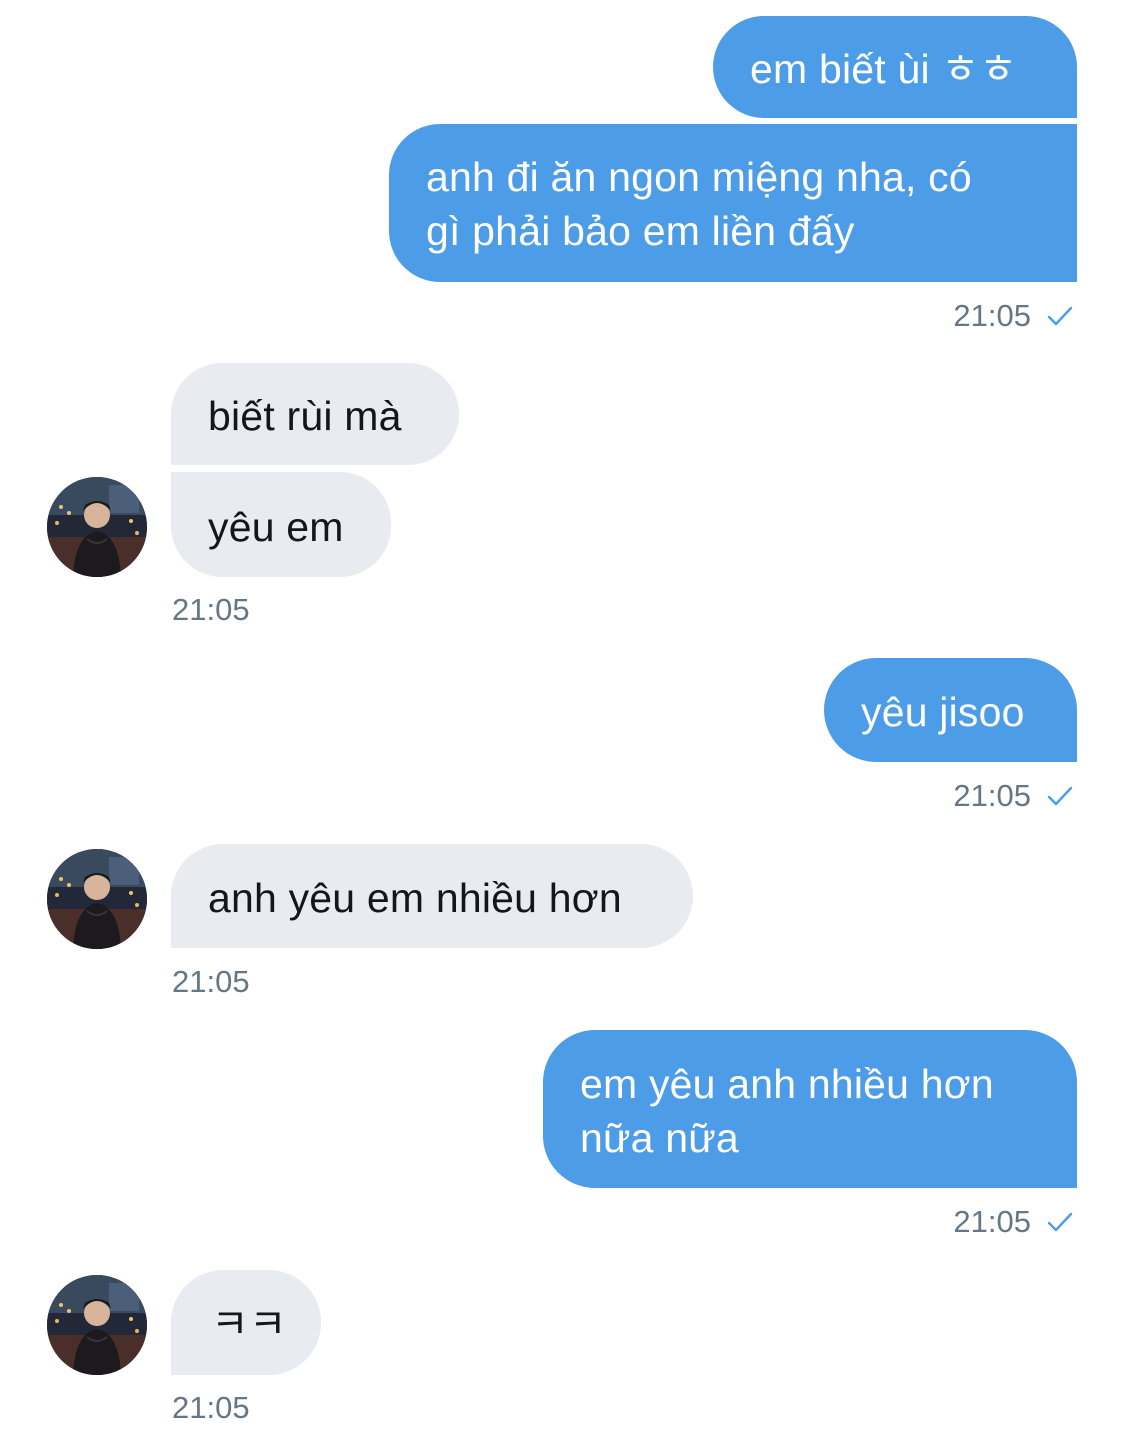 The height and width of the screenshot is (1437, 1125). What do you see at coordinates (895, 67) in the screenshot?
I see `outgoing-message-bubble: em biết ùi ㅎㅎ` at bounding box center [895, 67].